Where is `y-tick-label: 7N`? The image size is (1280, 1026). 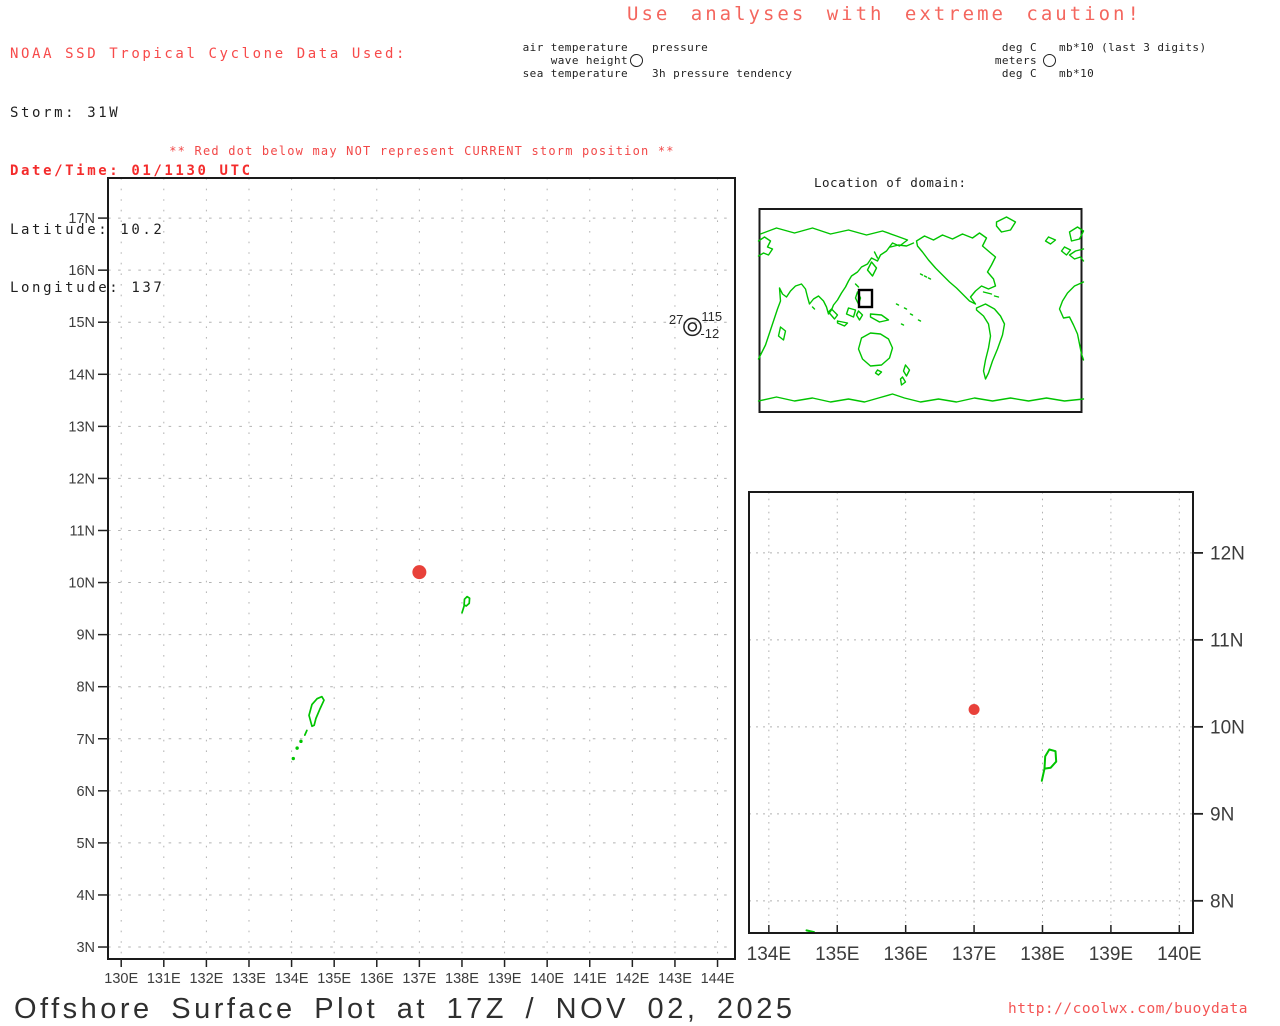 y-tick-label: 7N is located at coordinates (85, 740).